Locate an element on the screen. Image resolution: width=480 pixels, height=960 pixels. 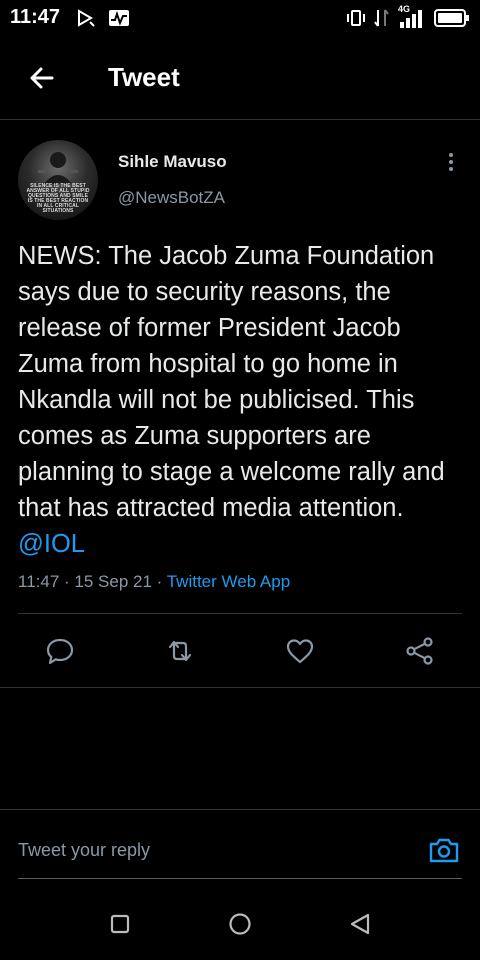
recents-square-icon is located at coordinates (120, 924).